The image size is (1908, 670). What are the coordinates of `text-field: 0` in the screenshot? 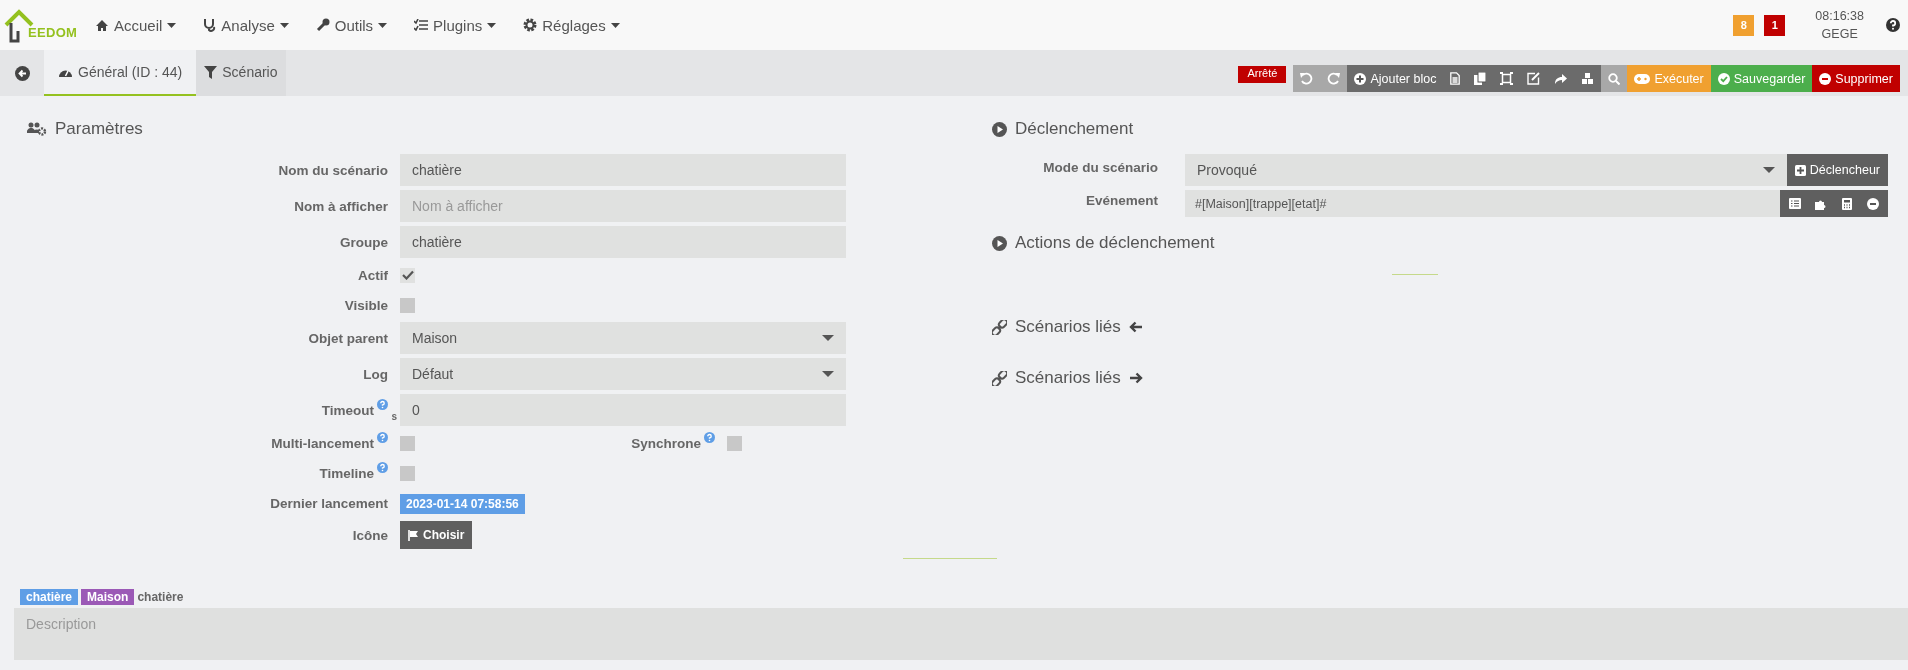 It's located at (623, 410).